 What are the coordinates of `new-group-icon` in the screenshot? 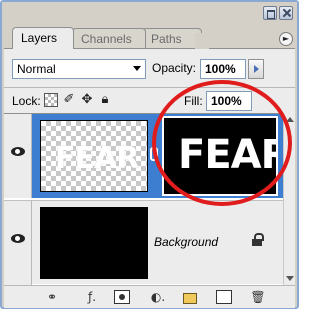 It's located at (190, 297).